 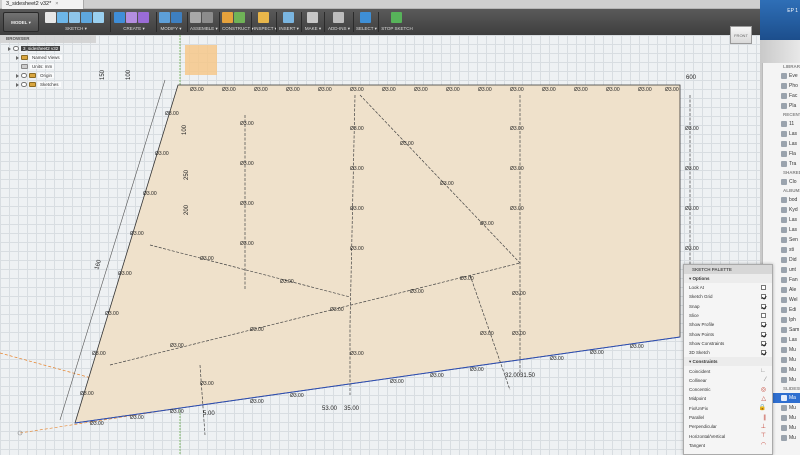 What do you see at coordinates (781, 86) in the screenshot?
I see `sidebar-item: Pho` at bounding box center [781, 86].